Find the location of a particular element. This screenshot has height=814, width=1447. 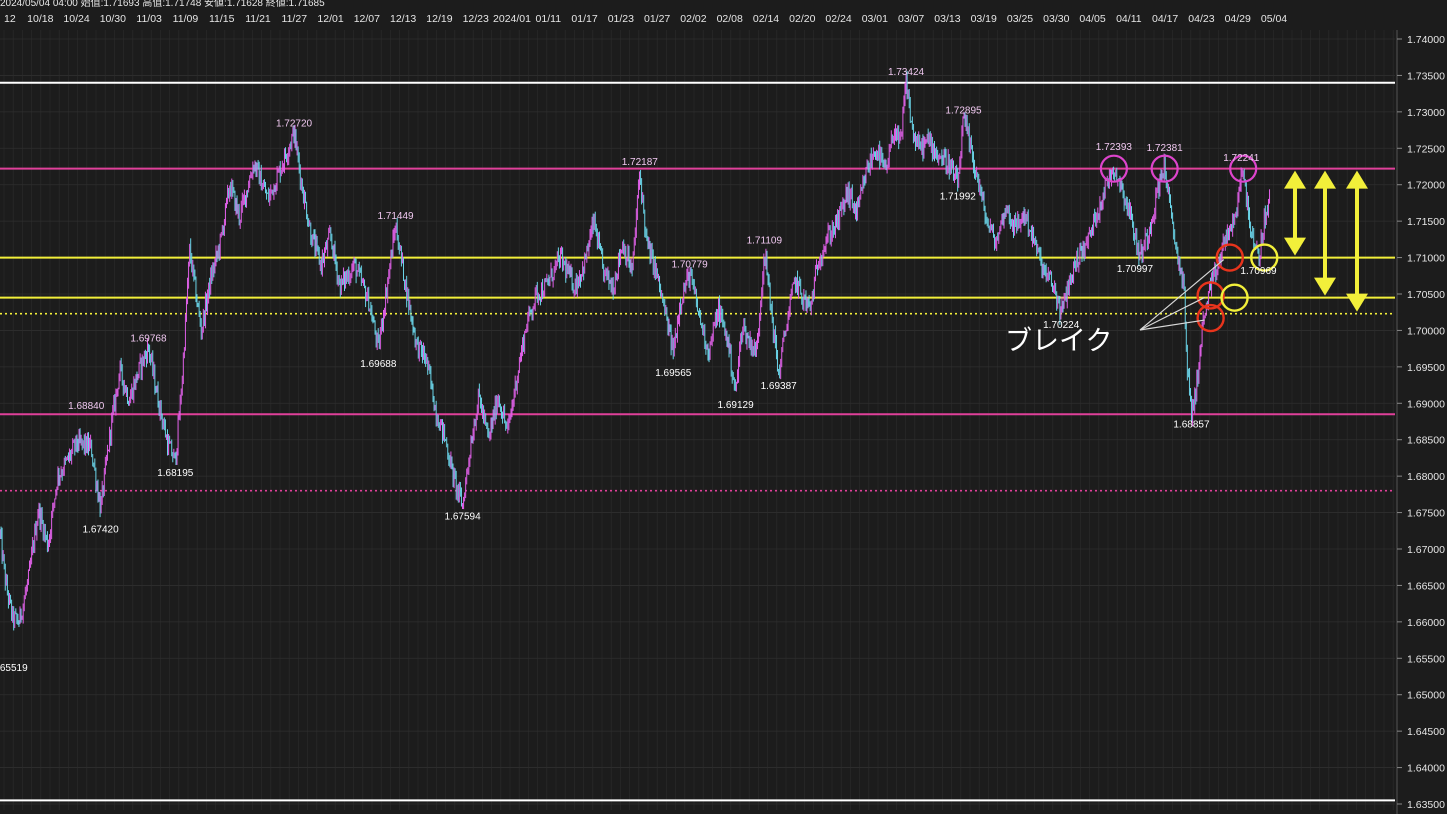

x-date-label: 12/01 is located at coordinates (330, 19).